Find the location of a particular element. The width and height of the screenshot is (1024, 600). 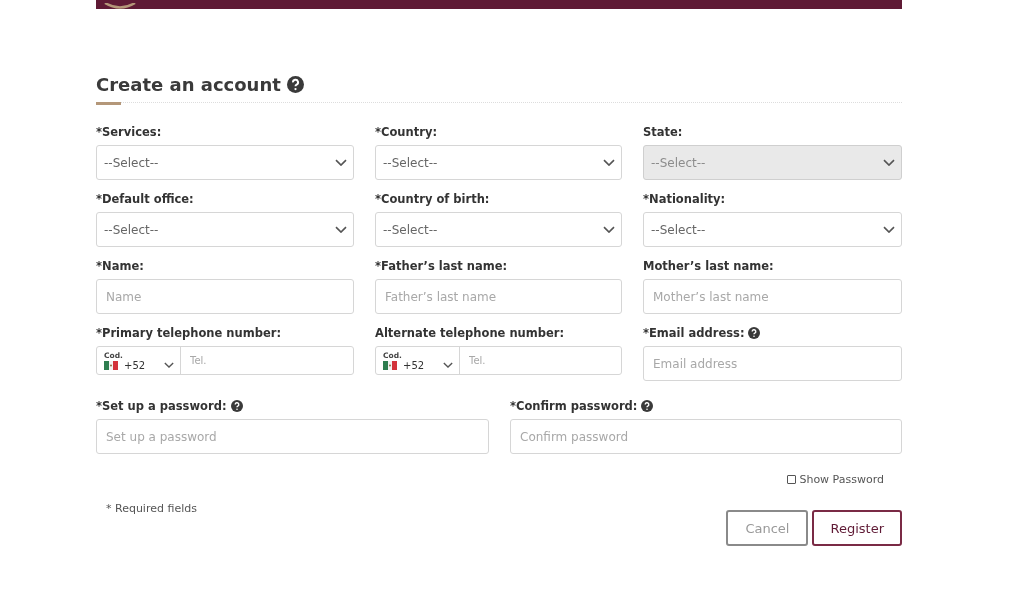

show-password-checkbox: Show Password is located at coordinates (835, 479).